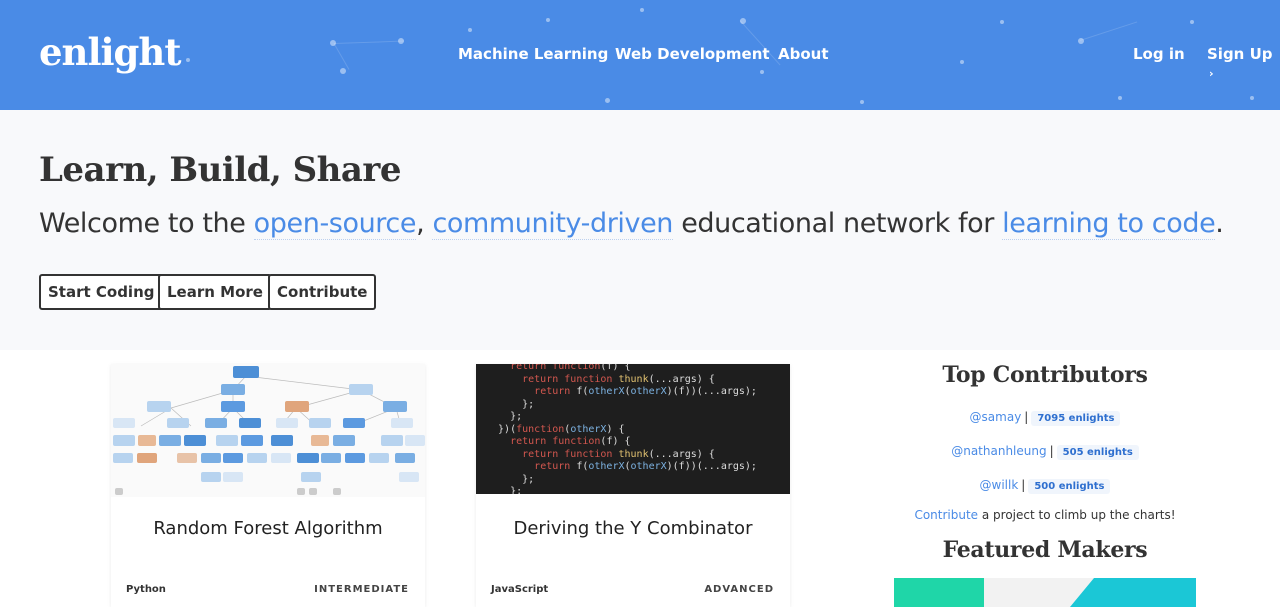 This screenshot has width=1280, height=607. What do you see at coordinates (1076, 418) in the screenshot?
I see `contributor-count: 7095 enlights` at bounding box center [1076, 418].